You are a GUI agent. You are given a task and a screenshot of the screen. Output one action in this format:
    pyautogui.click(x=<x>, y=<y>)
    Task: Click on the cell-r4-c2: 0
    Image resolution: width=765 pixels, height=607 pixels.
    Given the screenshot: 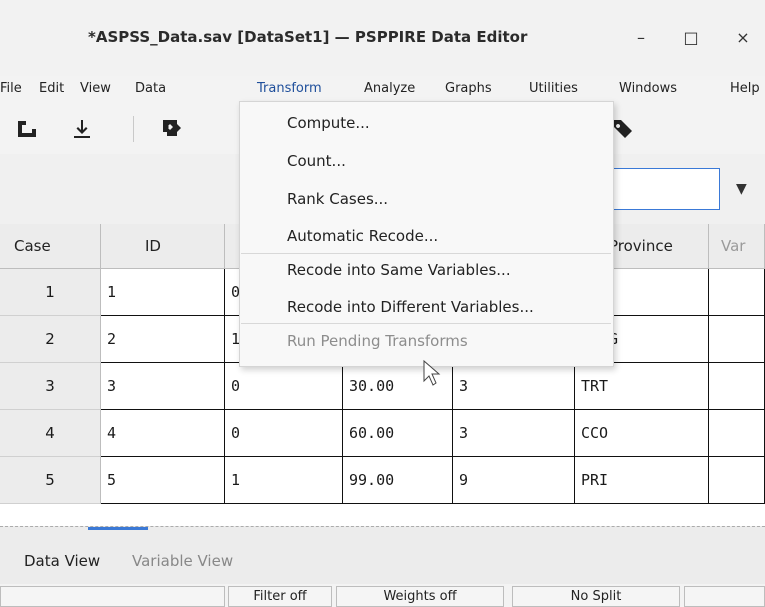 What is the action you would take?
    pyautogui.click(x=284, y=433)
    